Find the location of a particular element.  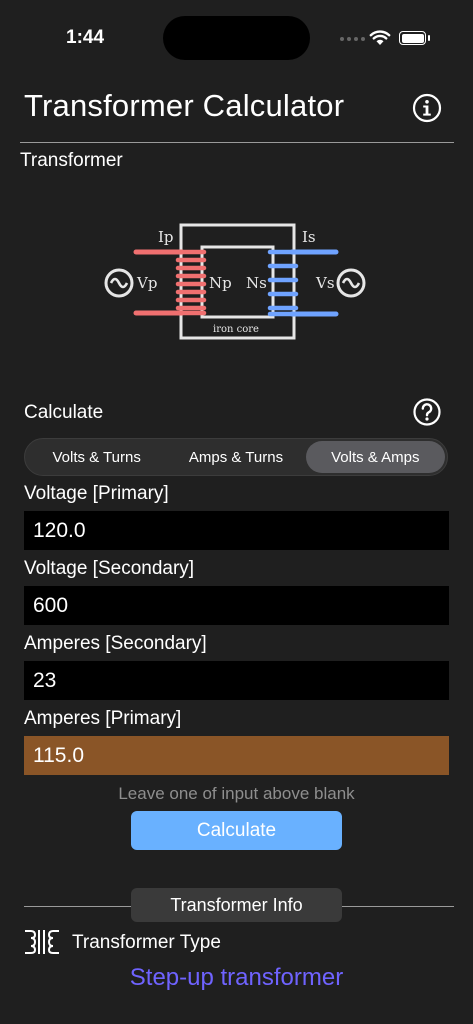

label-ns: Ns is located at coordinates (256, 283).